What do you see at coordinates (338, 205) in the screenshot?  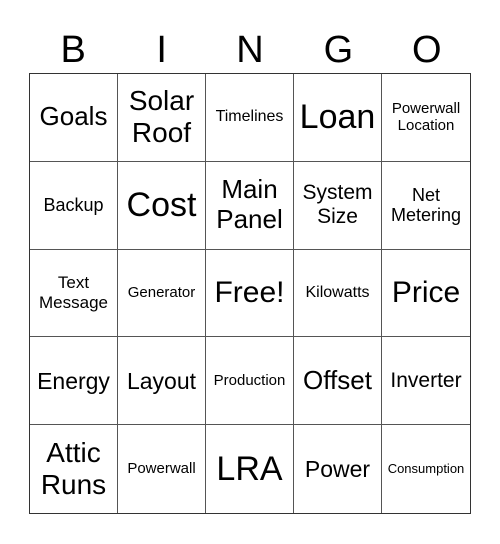 I see `bingo-cell: System Size` at bounding box center [338, 205].